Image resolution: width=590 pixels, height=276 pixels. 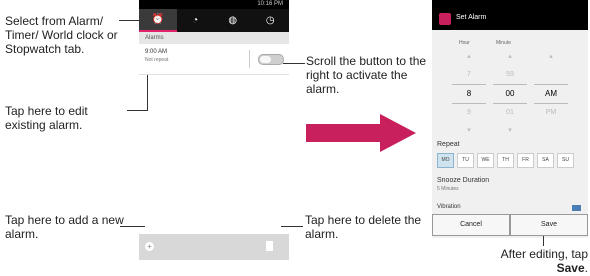 I want to click on add-icon: +, so click(x=149, y=246).